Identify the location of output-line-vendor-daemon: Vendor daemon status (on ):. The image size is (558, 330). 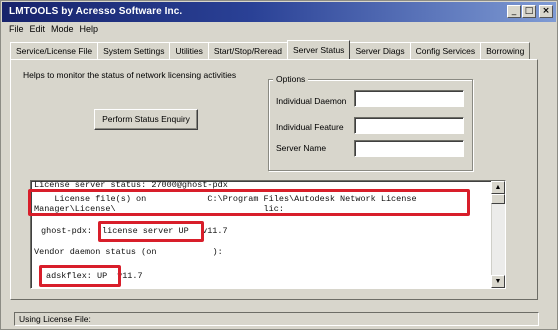
(128, 252).